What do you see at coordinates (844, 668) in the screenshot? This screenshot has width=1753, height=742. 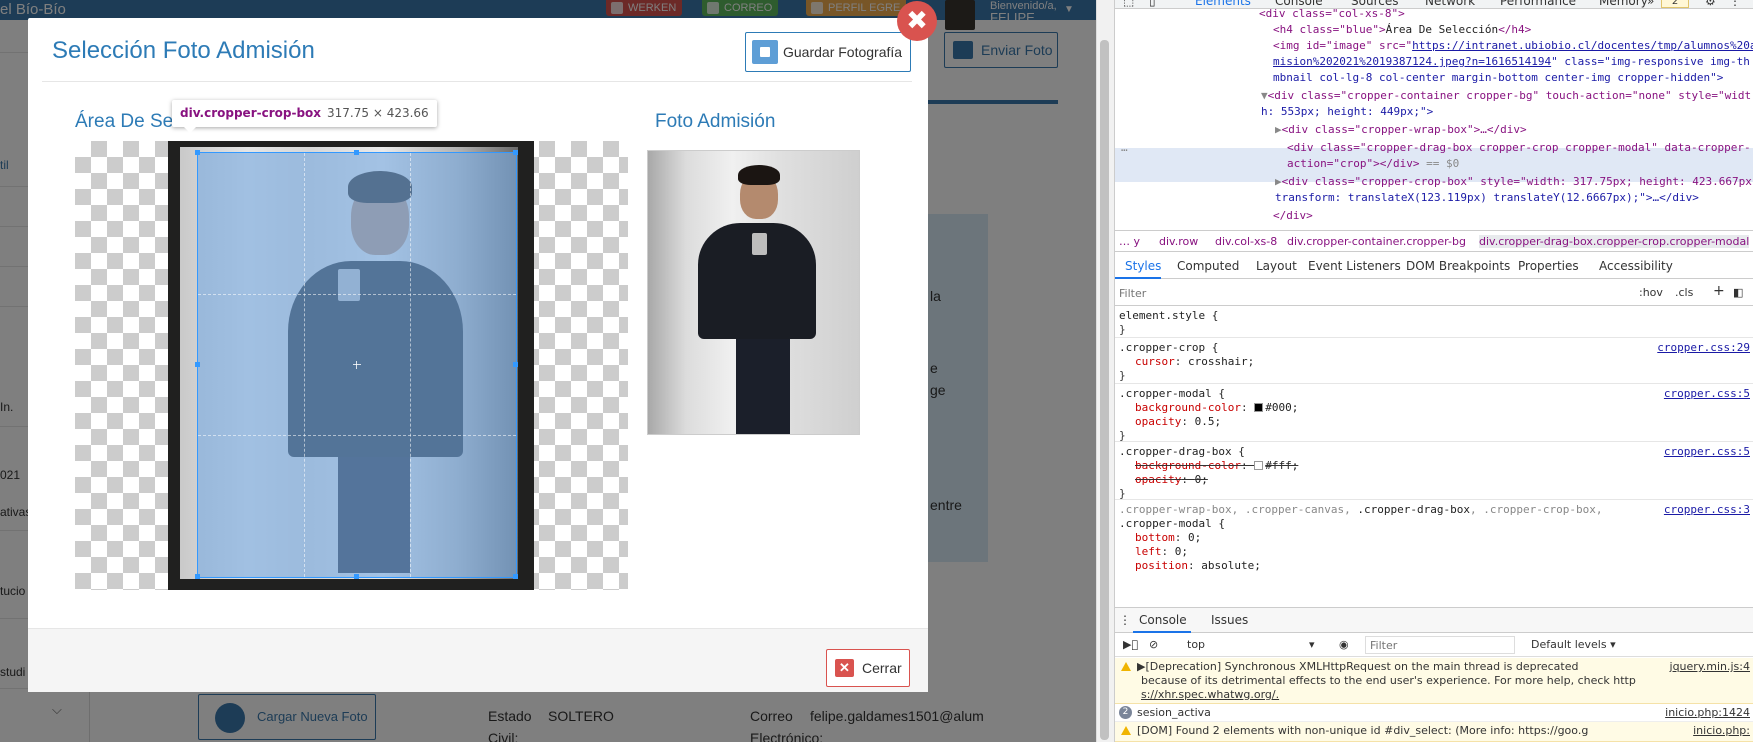 I see `close-icon: ✕` at bounding box center [844, 668].